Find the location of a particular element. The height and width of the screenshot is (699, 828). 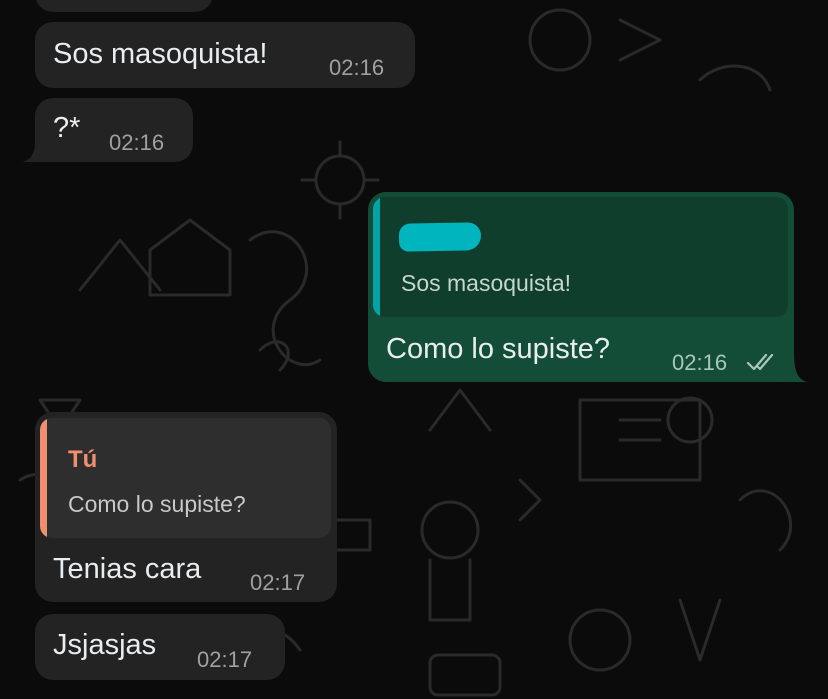

message-text: ?* is located at coordinates (67, 128).